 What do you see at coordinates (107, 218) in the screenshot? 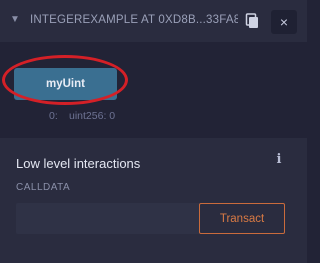
I see `calldata-input` at bounding box center [107, 218].